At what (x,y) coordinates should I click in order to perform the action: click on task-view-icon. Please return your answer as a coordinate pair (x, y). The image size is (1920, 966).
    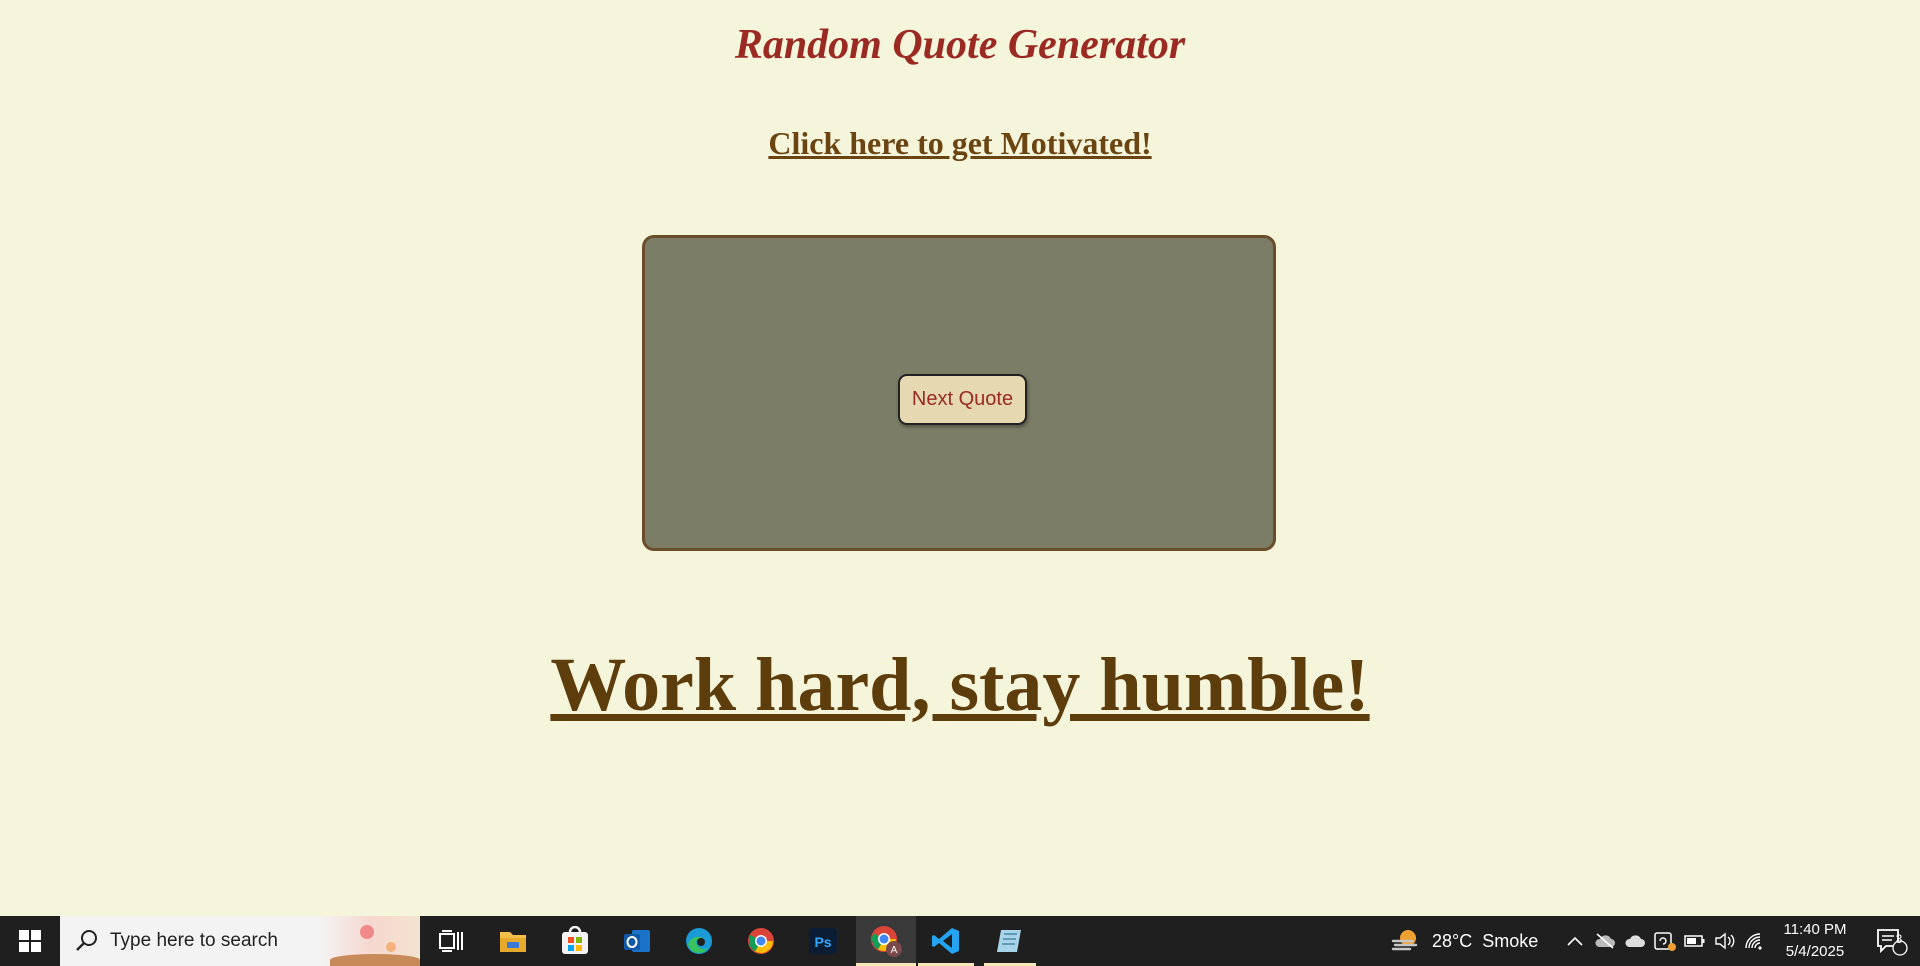
    Looking at the image, I should click on (451, 941).